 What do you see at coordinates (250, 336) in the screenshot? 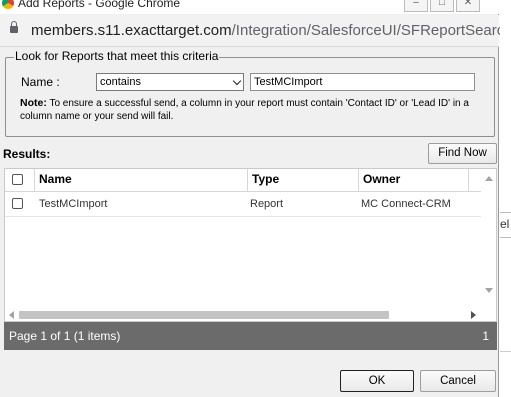
I see `pager-bar: Page 1 of 1 (1 items) 1` at bounding box center [250, 336].